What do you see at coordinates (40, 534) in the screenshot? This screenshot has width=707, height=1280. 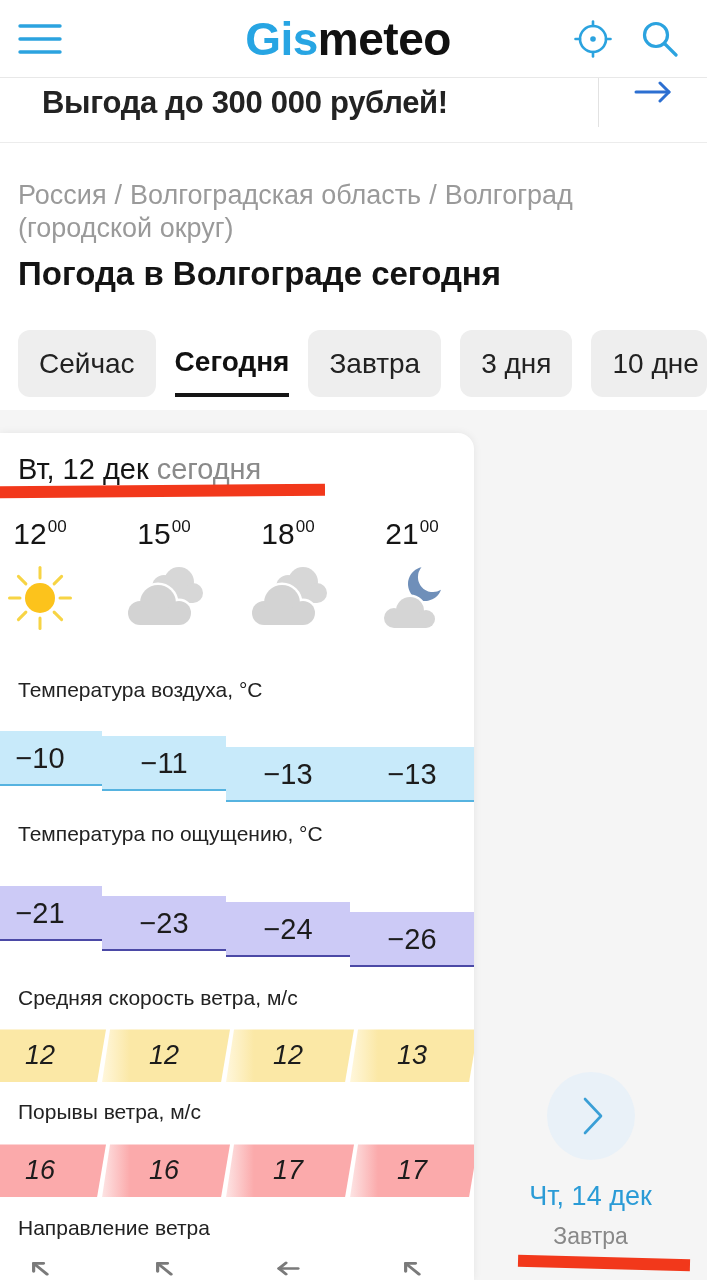 I see `time-label: 12$^{00}$` at bounding box center [40, 534].